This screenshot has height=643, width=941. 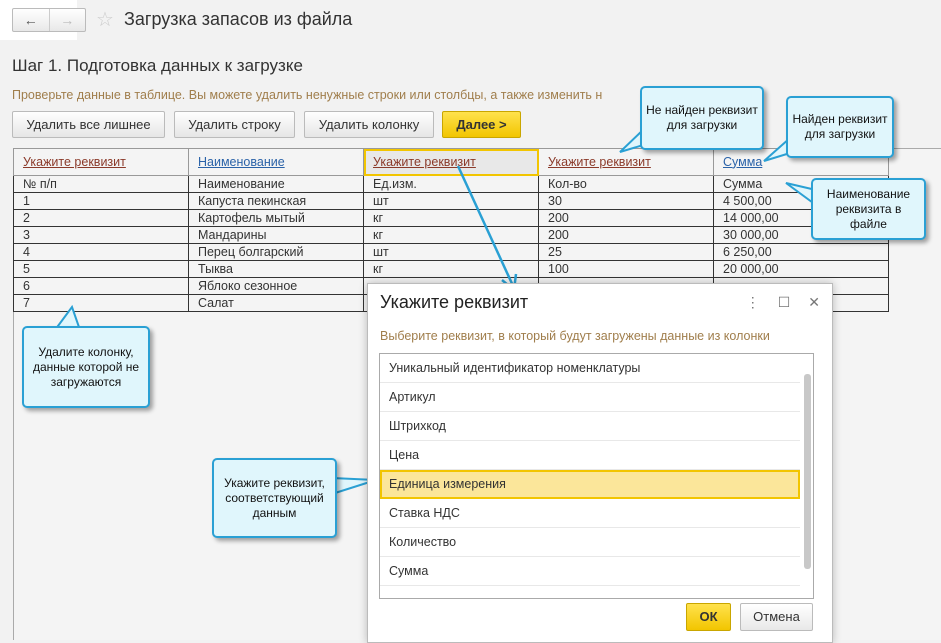 What do you see at coordinates (590, 484) in the screenshot?
I see `list-item: Единица измерения` at bounding box center [590, 484].